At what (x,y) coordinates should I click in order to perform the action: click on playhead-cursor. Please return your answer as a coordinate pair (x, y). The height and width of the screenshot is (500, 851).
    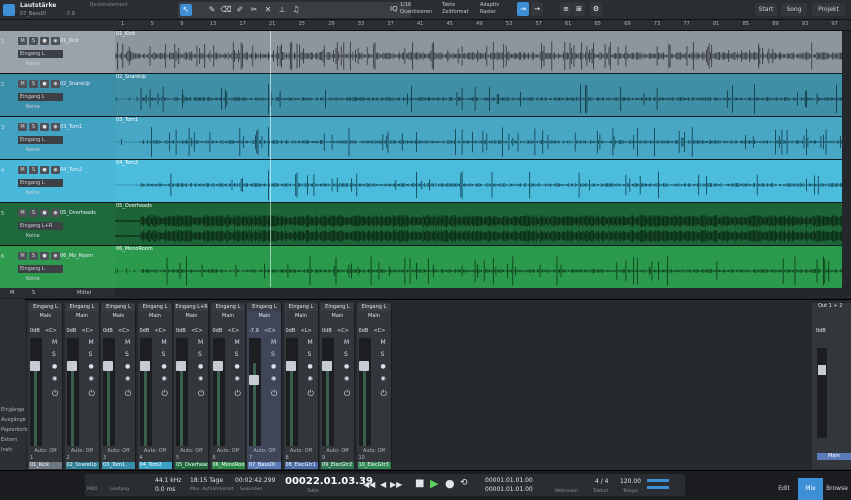
    Looking at the image, I should click on (270, 159).